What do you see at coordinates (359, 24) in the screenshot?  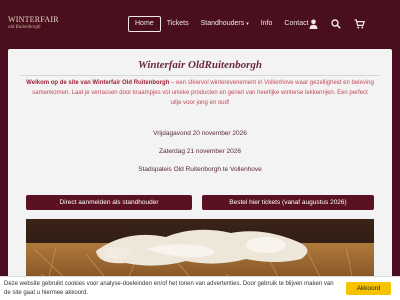 I see `cart-icon` at bounding box center [359, 24].